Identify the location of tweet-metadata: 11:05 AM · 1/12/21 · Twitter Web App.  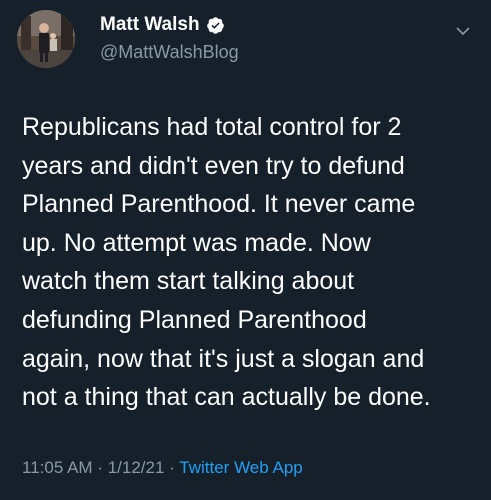
(162, 468).